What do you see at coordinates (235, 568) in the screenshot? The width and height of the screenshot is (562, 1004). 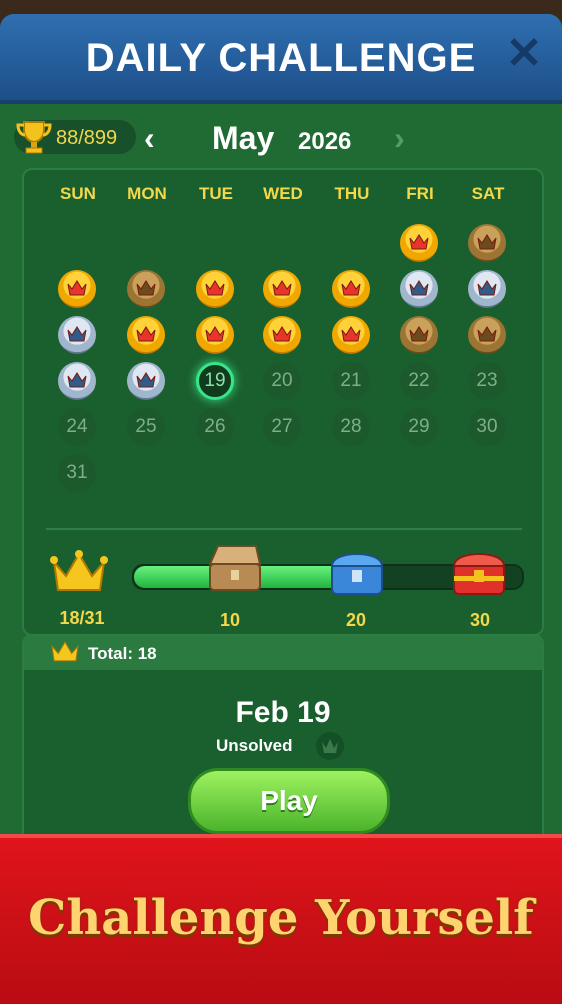 I see `wood-chest-icon` at bounding box center [235, 568].